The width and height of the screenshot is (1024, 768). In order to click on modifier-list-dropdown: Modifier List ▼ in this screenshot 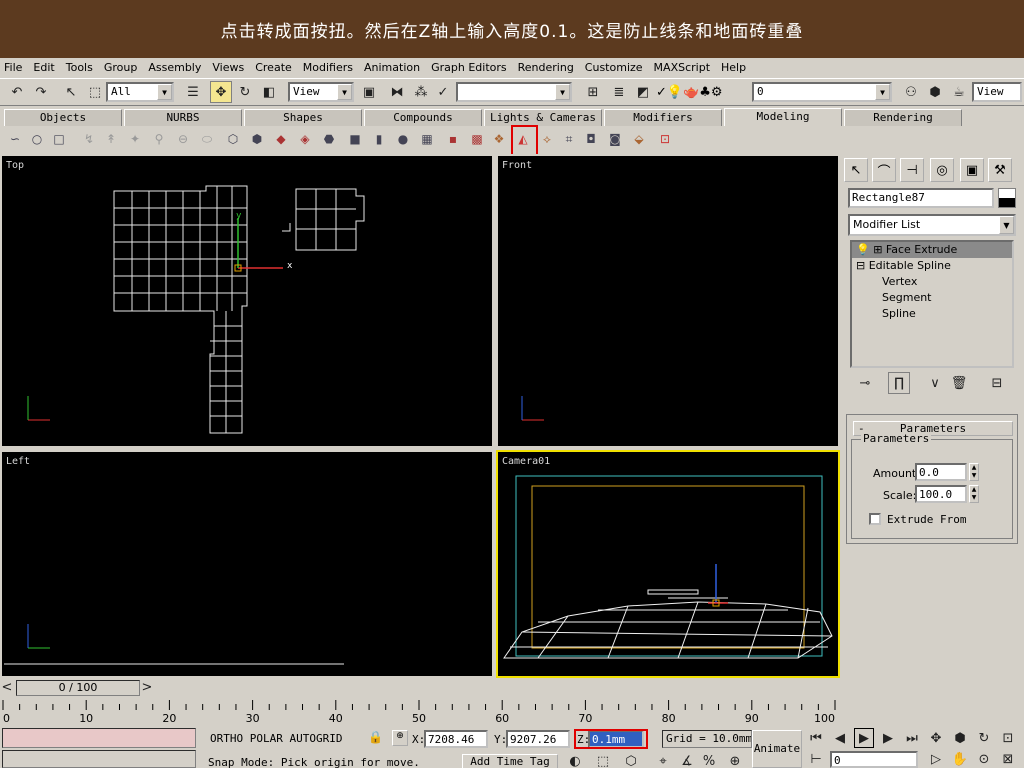, I will do `click(932, 225)`.